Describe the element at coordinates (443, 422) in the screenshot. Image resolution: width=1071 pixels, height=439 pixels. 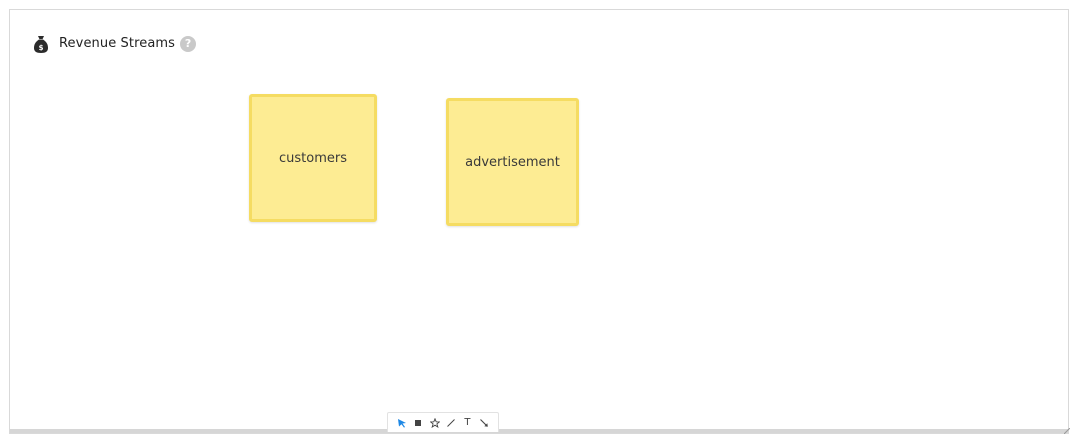
I see `drawing-toolbar: T` at that location.